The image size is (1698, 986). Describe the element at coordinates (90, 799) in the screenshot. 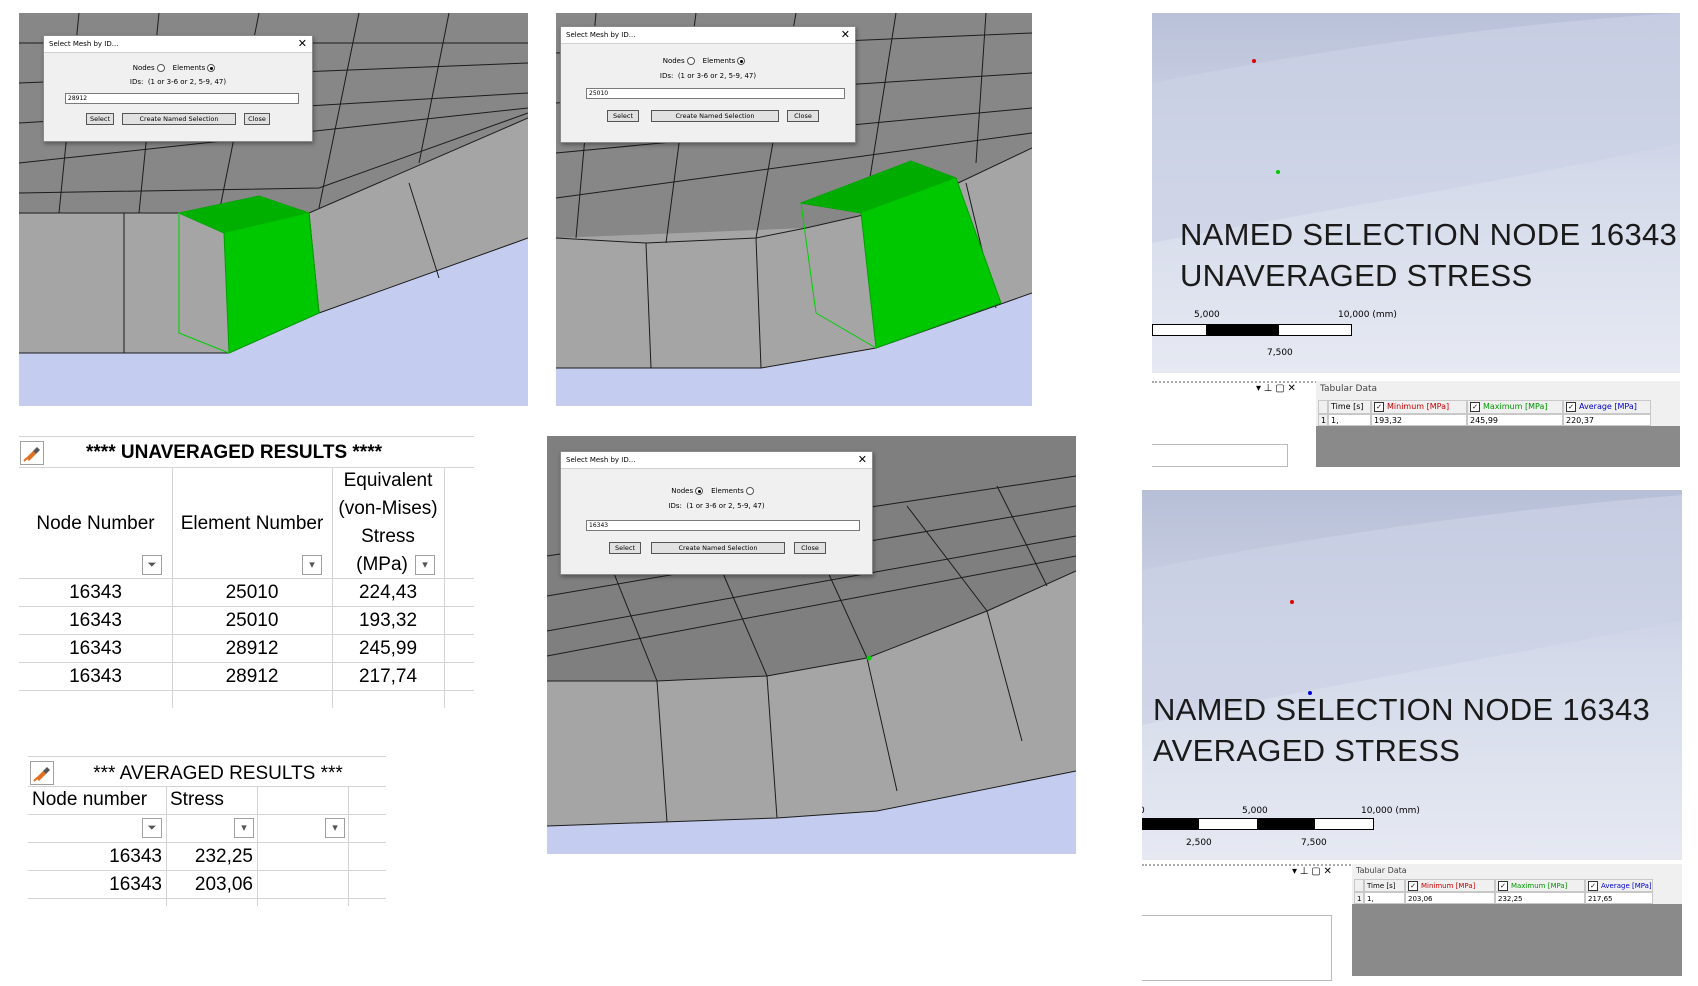

I see `header-node-number: Node number` at that location.